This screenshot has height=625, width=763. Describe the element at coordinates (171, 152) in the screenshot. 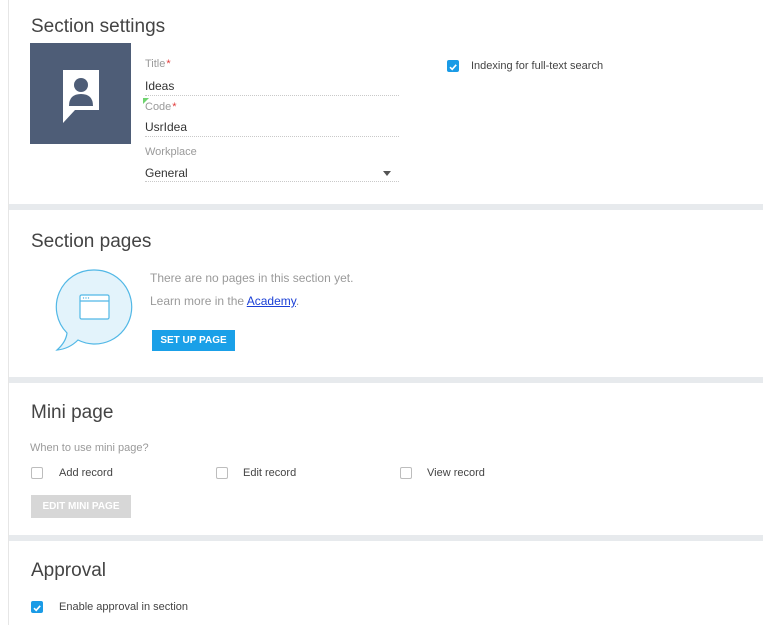

I see `workplace-field-label: Workplace` at that location.